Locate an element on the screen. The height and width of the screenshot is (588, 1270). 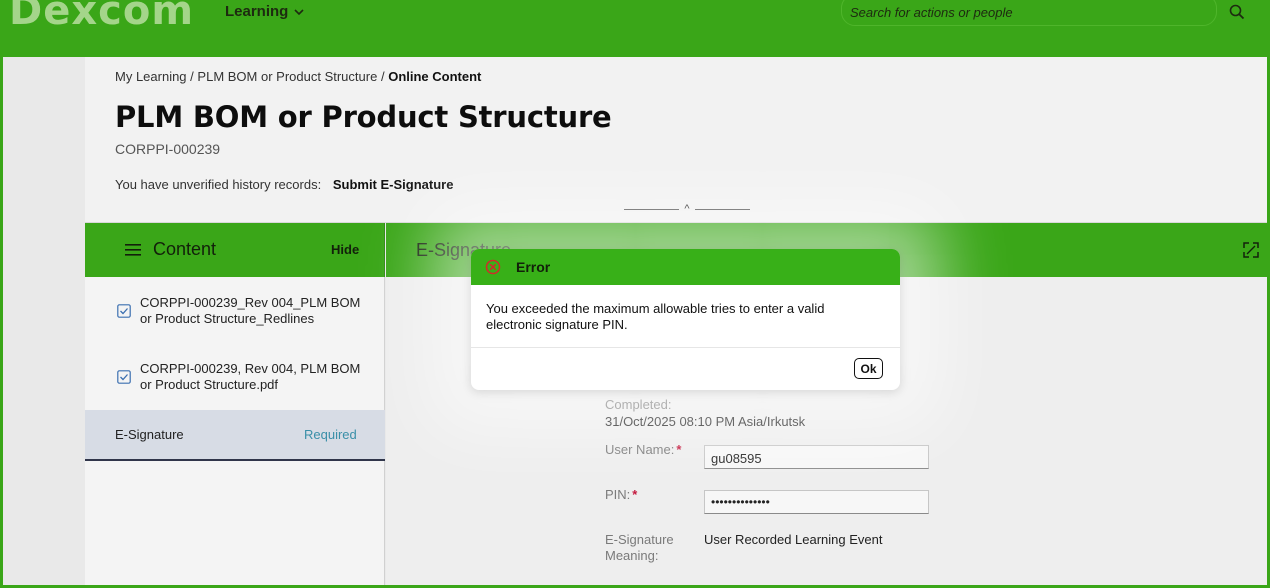
dialog-title: Error is located at coordinates (533, 267).